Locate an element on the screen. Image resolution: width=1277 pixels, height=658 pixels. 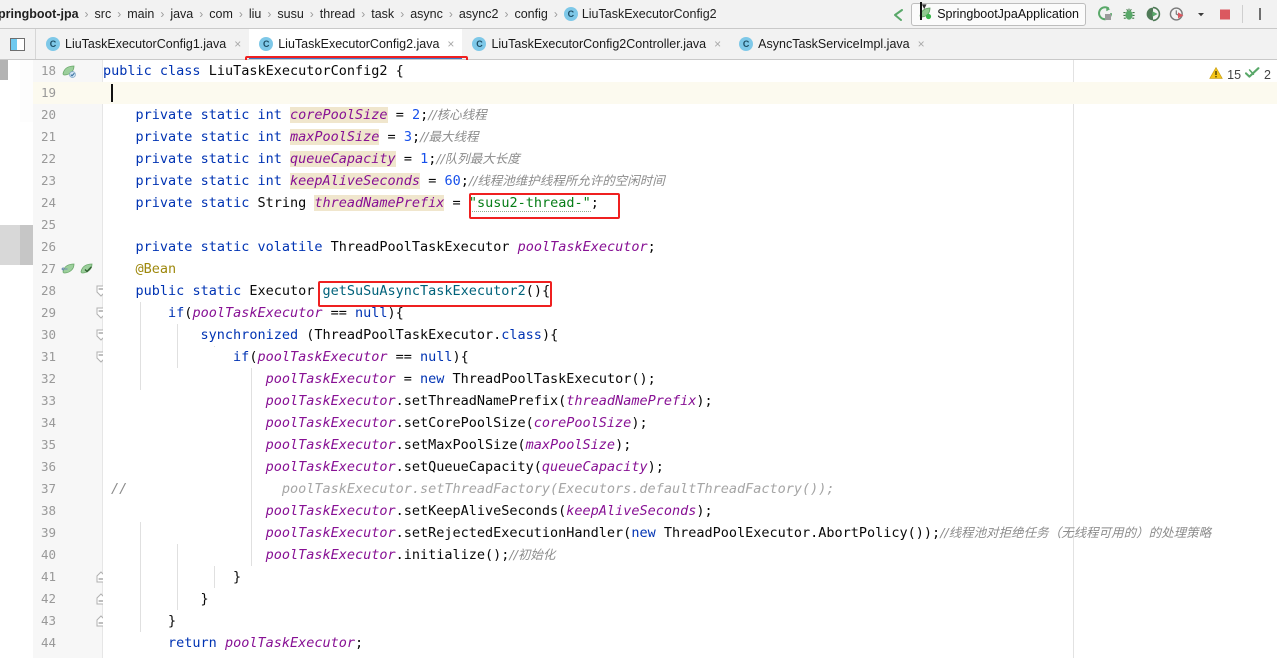
breadcrumb-item-main: main is located at coordinates (140, 14).